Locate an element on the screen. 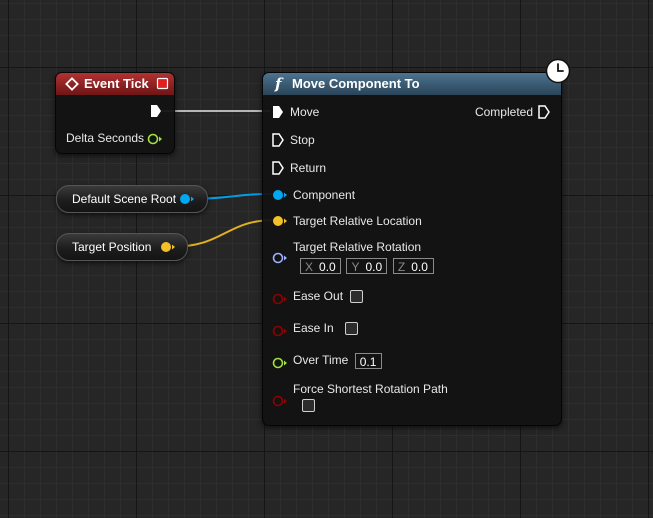  force-shortest-checkbox is located at coordinates (308, 405).